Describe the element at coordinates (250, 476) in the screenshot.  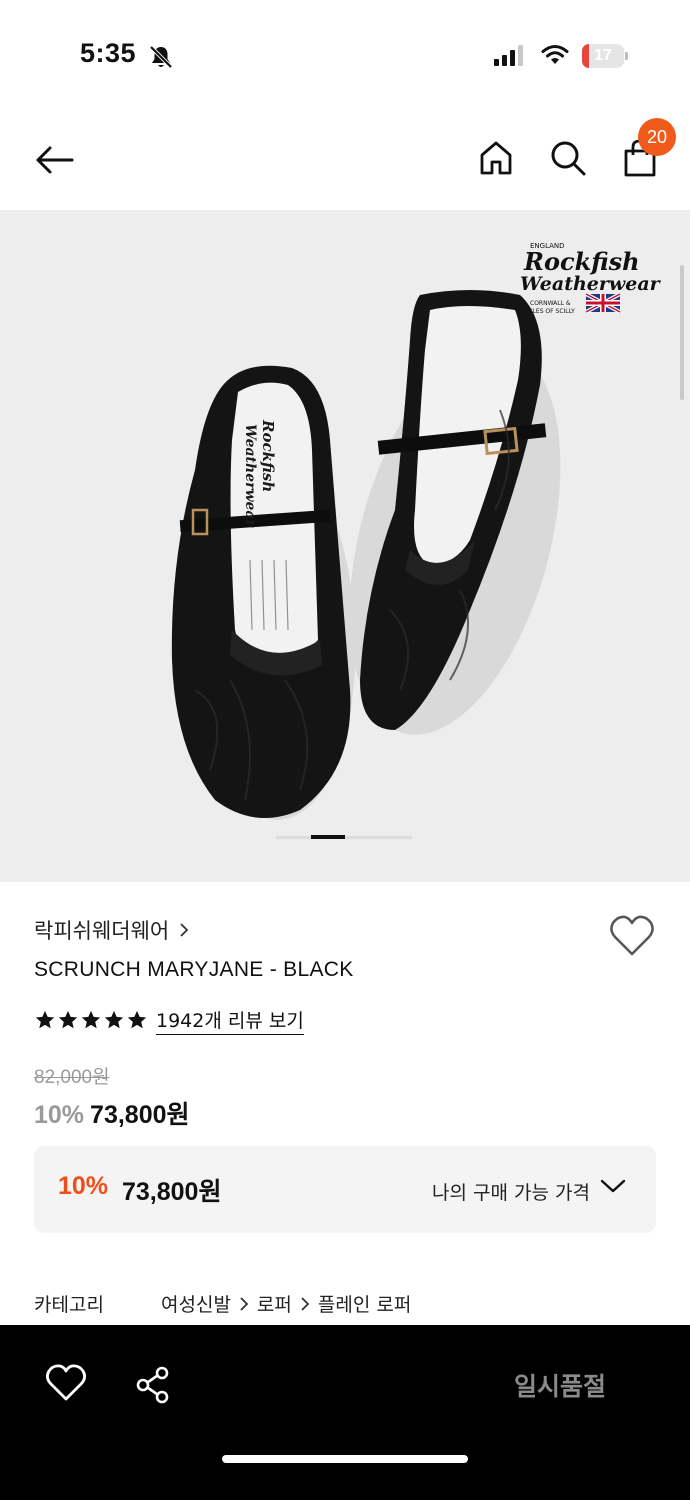
I see `svg-text: Weatherwear` at that location.